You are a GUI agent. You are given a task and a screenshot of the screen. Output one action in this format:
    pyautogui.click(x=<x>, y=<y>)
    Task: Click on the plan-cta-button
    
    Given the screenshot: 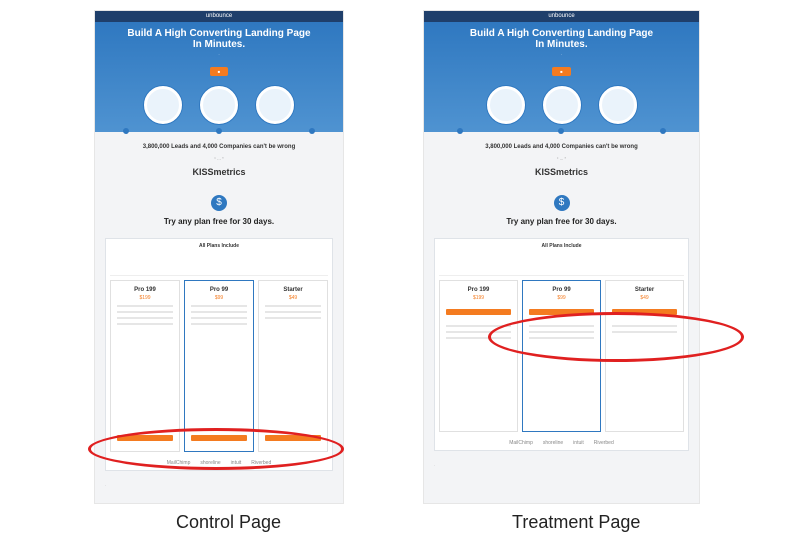 What is the action you would take?
    pyautogui.click(x=478, y=312)
    